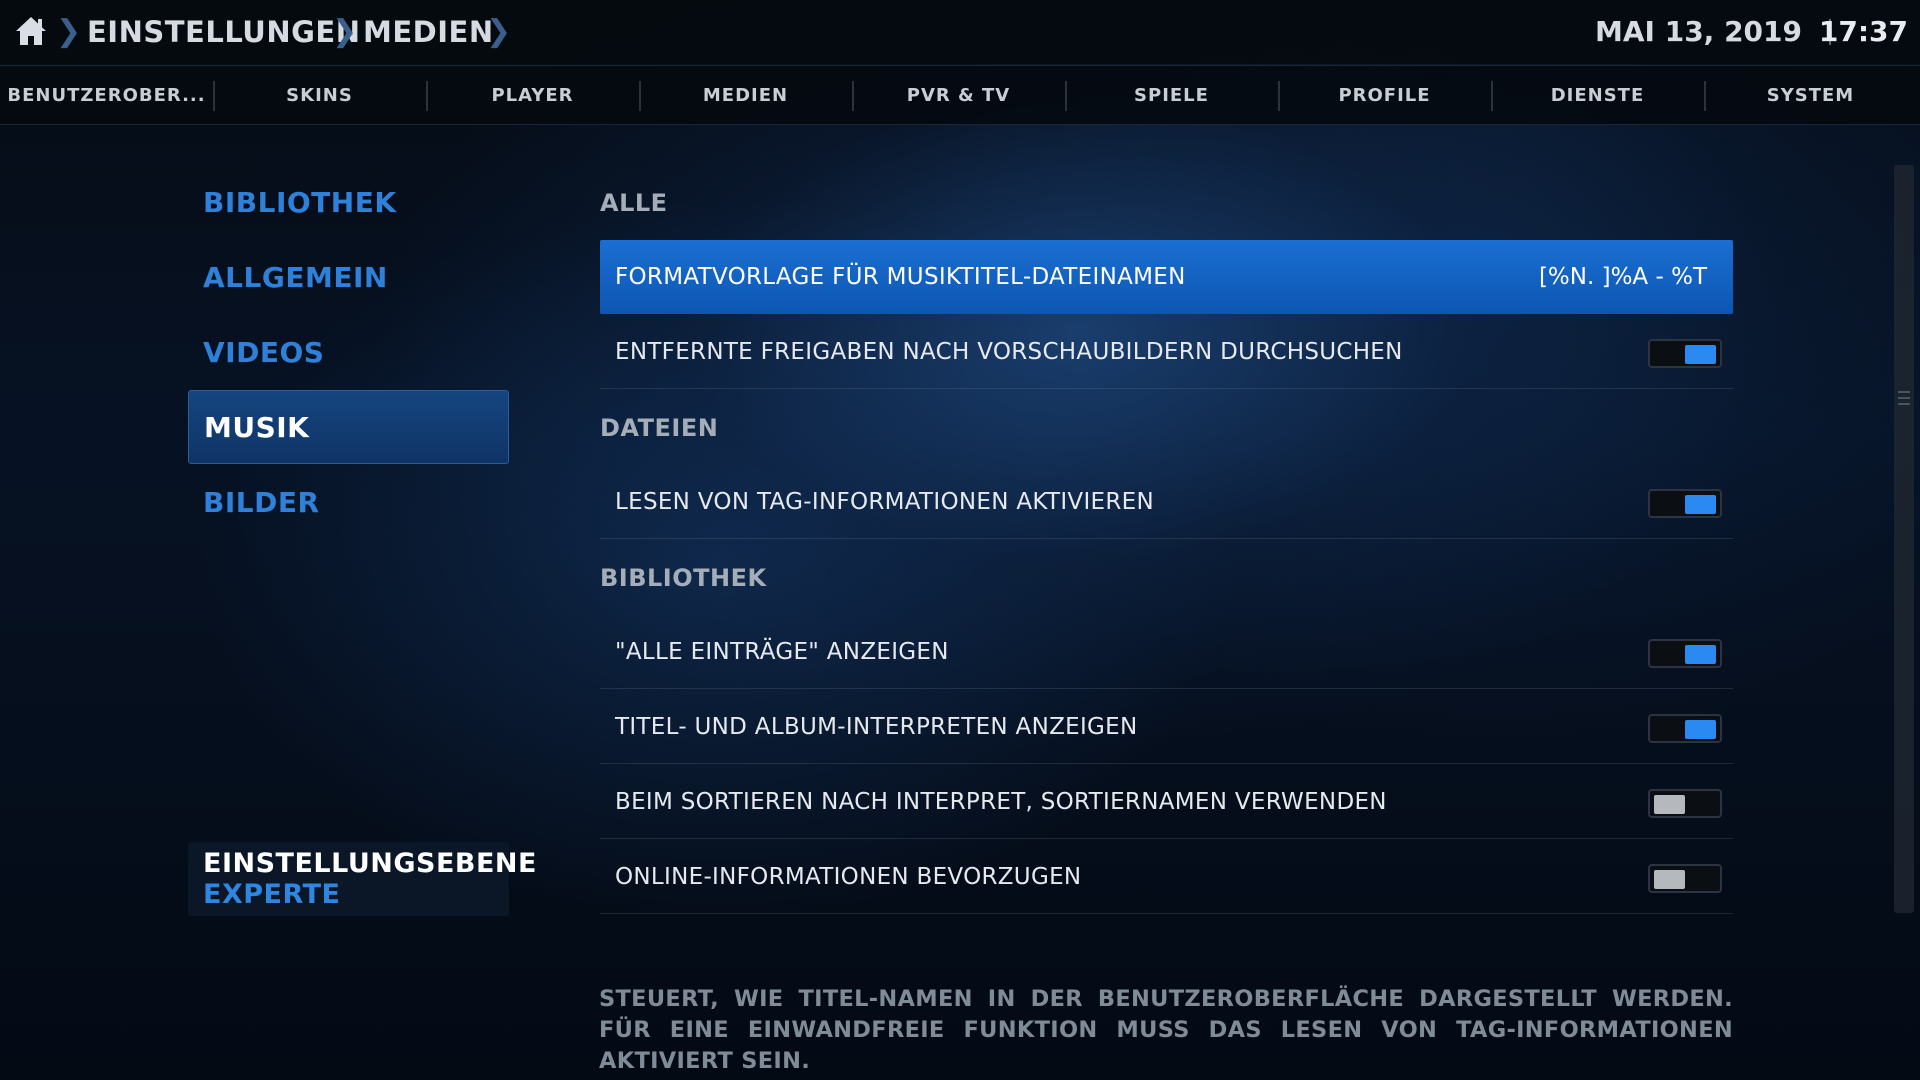  I want to click on setting-row-read-tag-info: Lesen von Tag-Informationen aktivieren, so click(1166, 502).